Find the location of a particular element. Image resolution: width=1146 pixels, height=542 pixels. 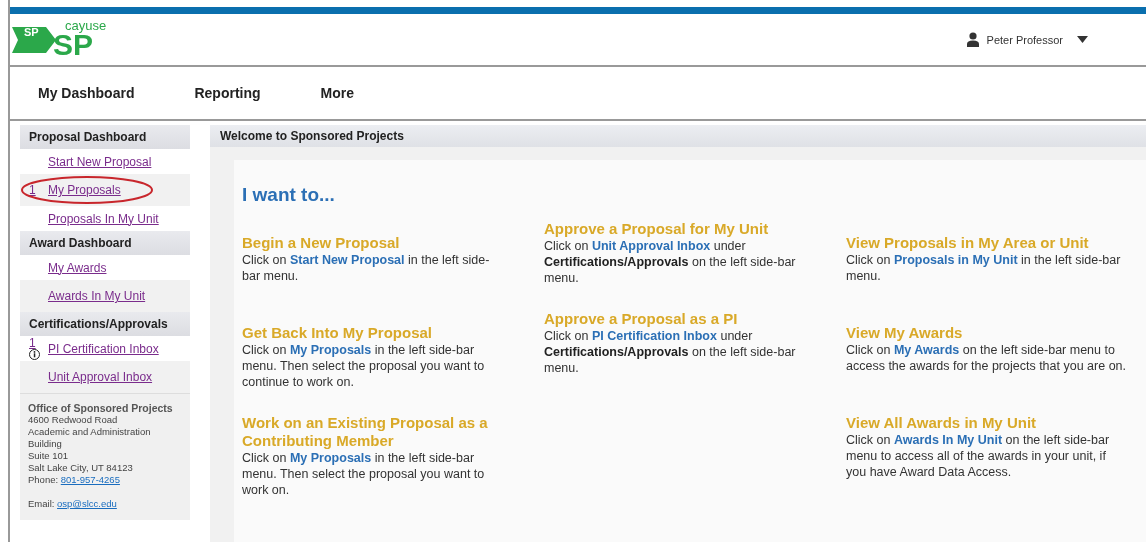

task-heading: Approve a Proposal for My Unit is located at coordinates (657, 229).